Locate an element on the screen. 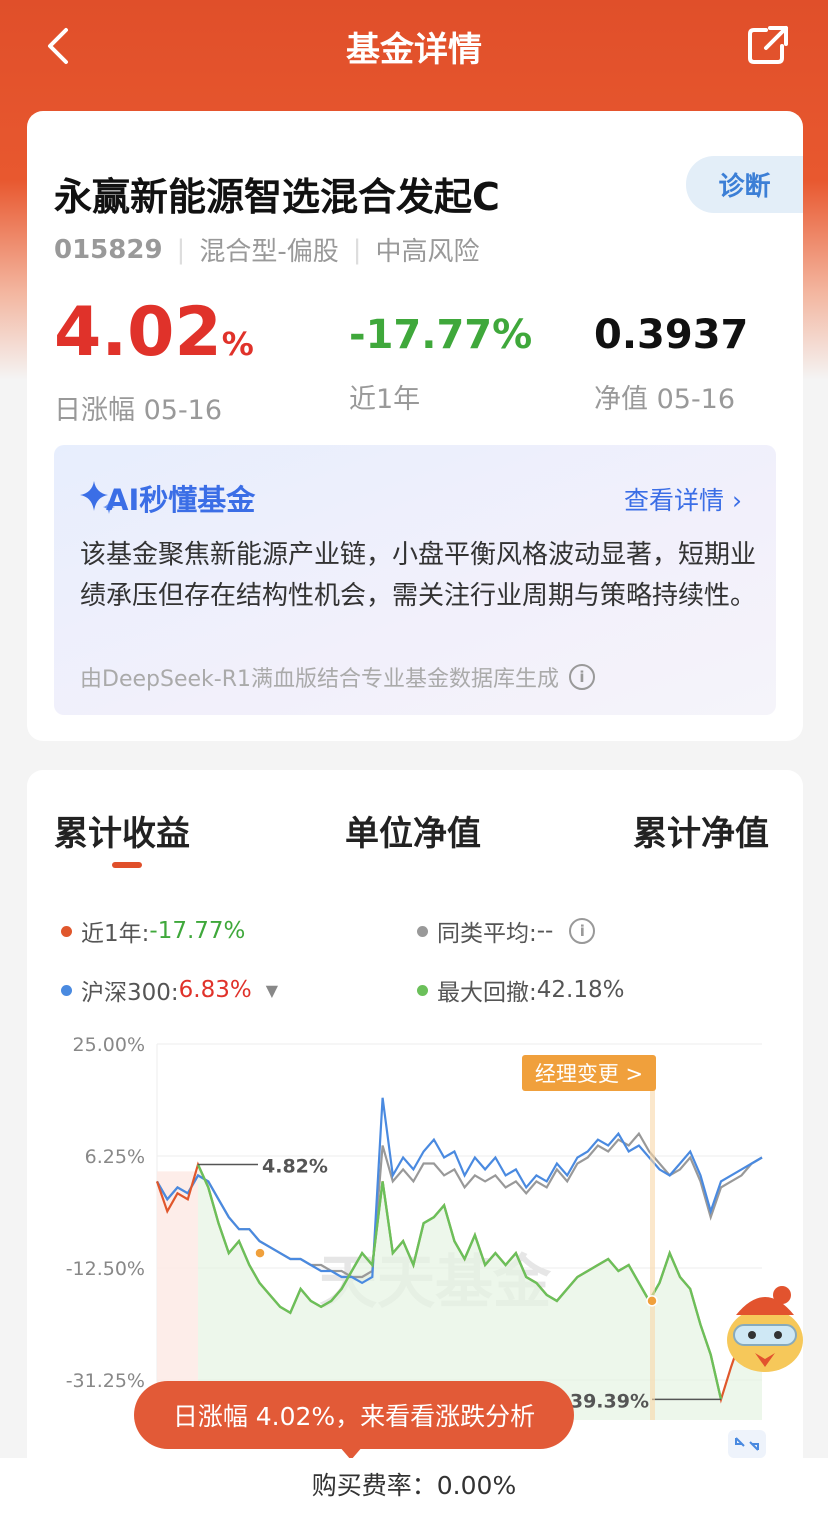  trough-label: 39.39% is located at coordinates (609, 1401).